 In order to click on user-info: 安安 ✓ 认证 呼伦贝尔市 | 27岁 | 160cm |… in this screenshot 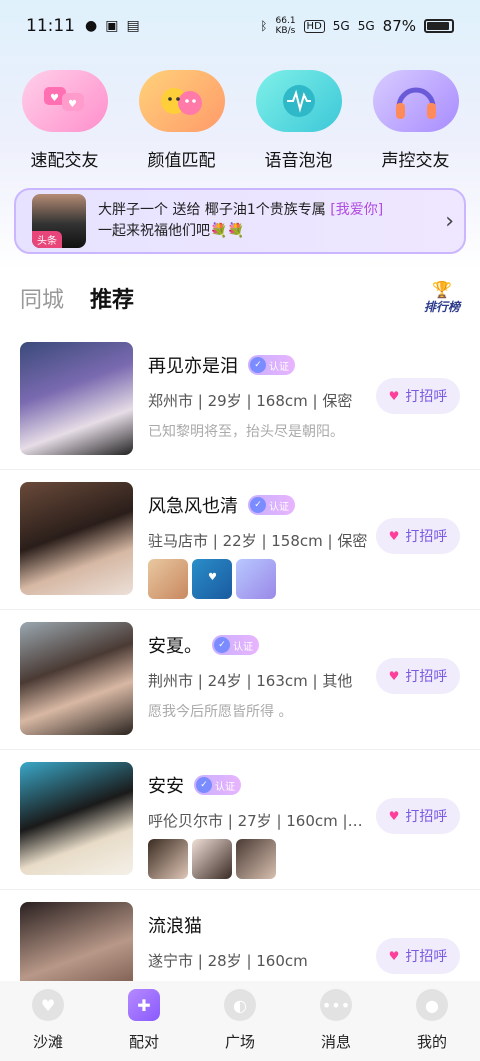, I will do `click(263, 825)`.